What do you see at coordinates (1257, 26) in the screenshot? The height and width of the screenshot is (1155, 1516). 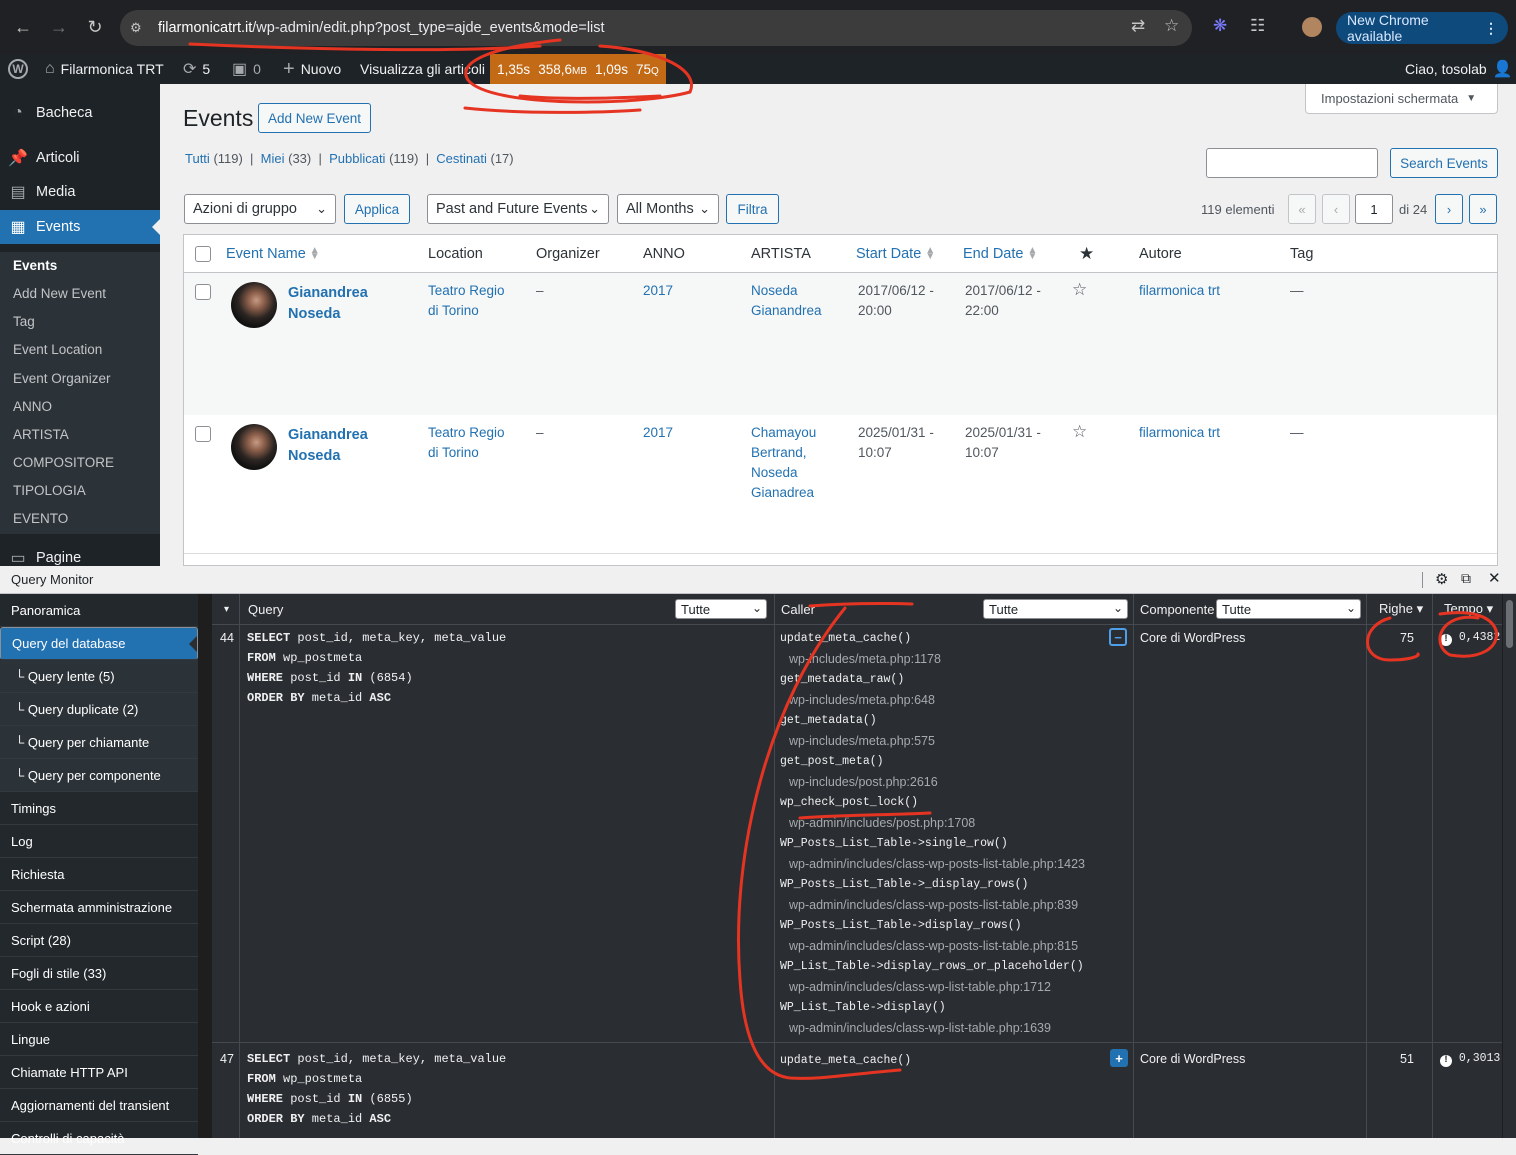 I see `extensions-puzzle-icon: ☷` at bounding box center [1257, 26].